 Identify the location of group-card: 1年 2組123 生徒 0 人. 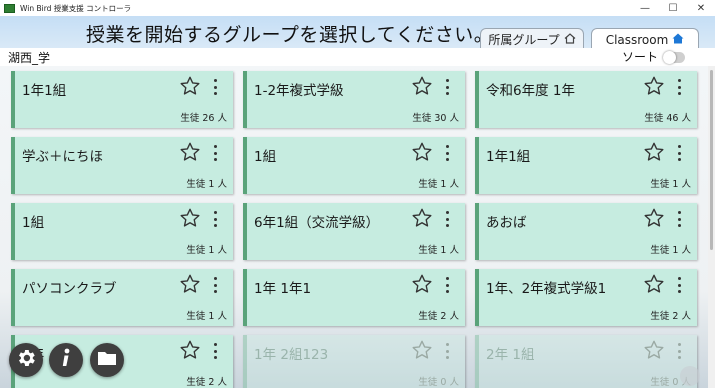
(354, 361).